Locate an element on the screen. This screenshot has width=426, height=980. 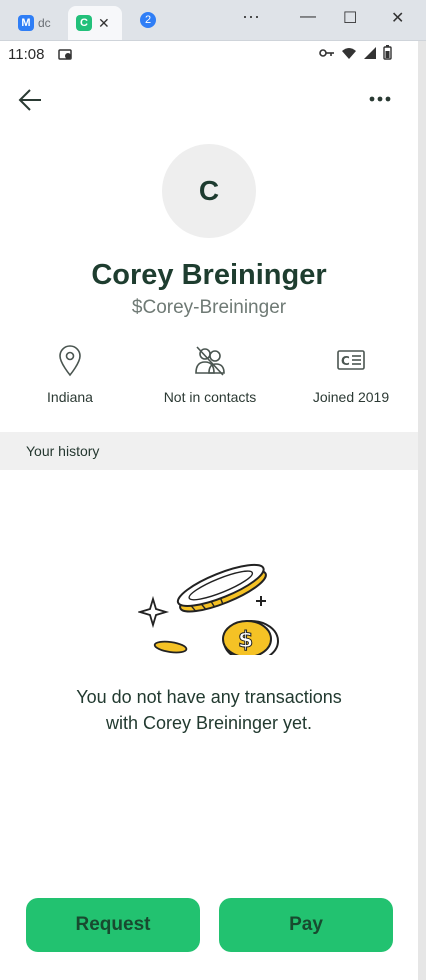
meta-contacts: Not in contacts is located at coordinates (210, 375).